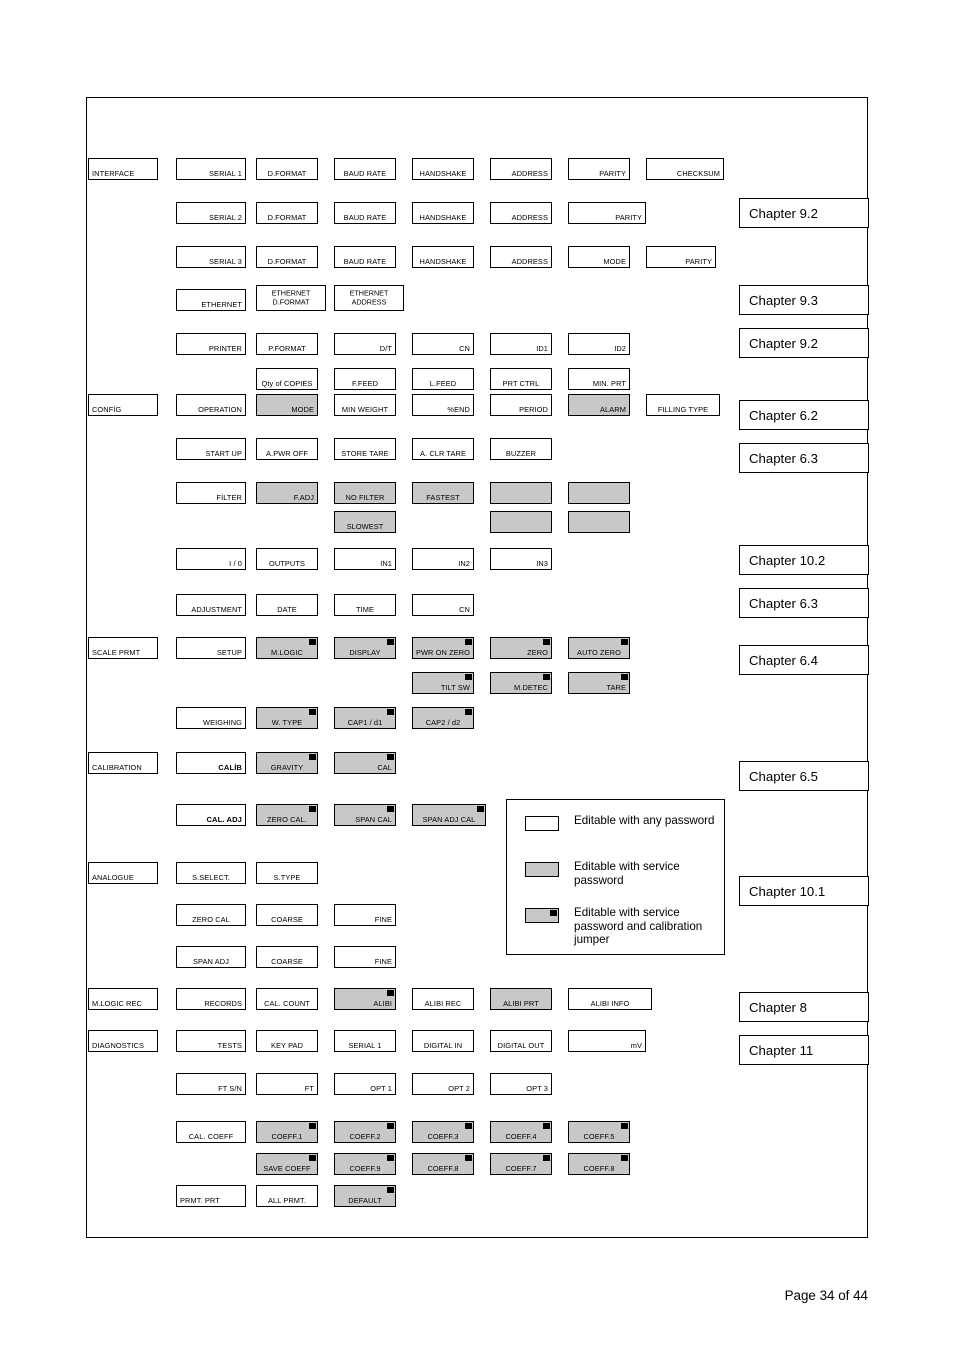  I want to click on menu-node-tests: TESTS, so click(211, 1041).